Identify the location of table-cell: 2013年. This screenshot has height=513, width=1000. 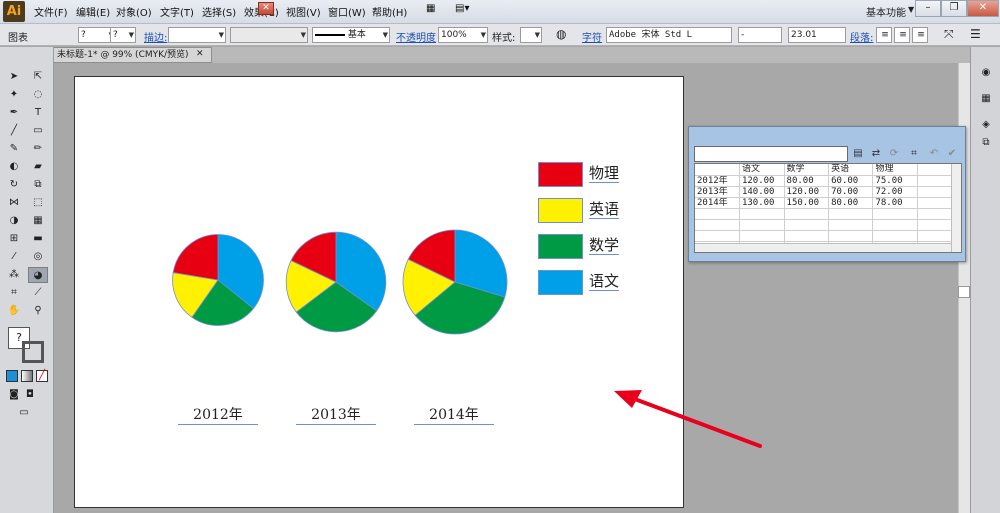
(717, 192).